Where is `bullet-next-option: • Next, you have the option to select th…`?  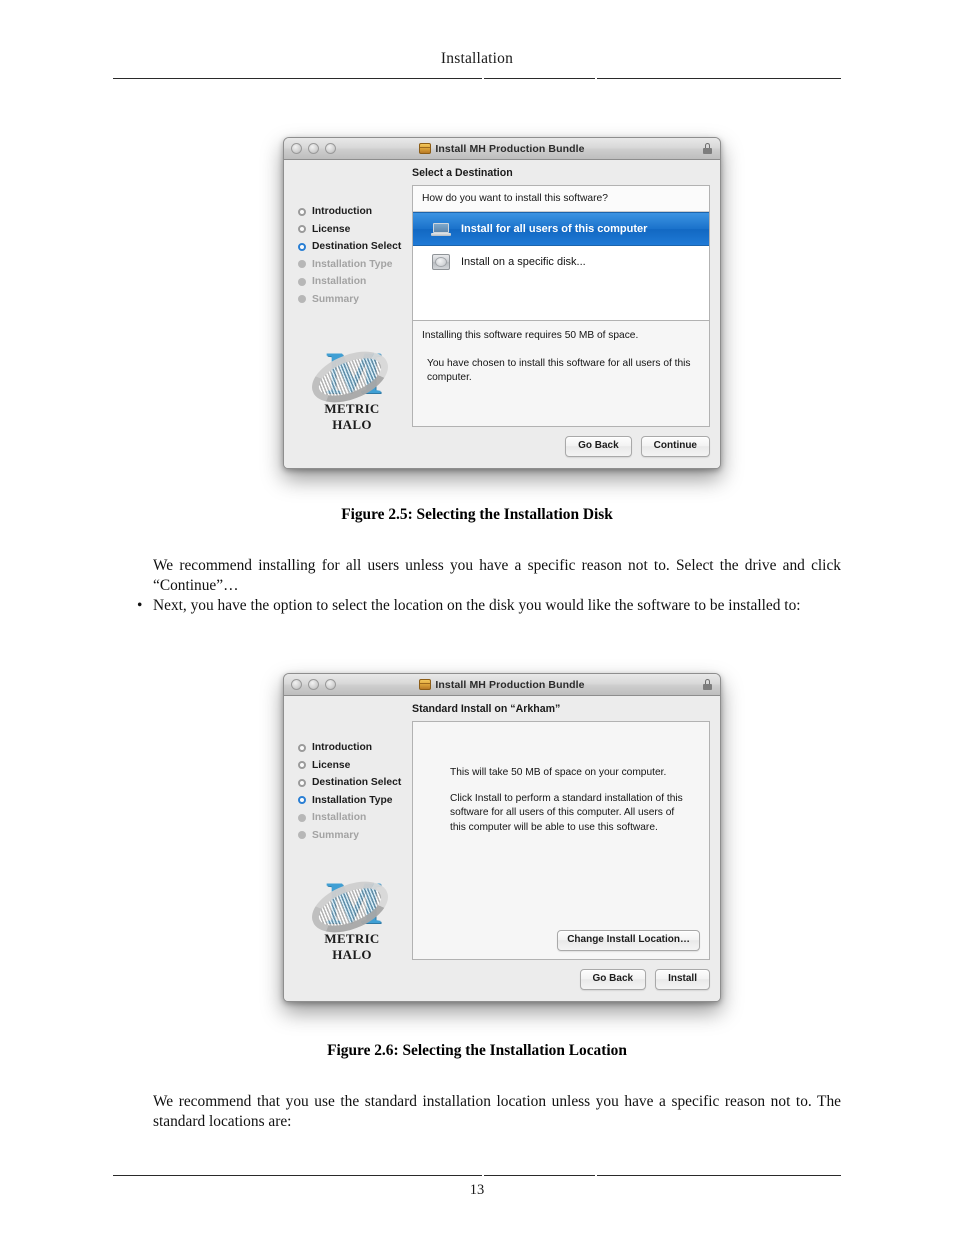
bullet-next-option: • Next, you have the option to select th… is located at coordinates (489, 606).